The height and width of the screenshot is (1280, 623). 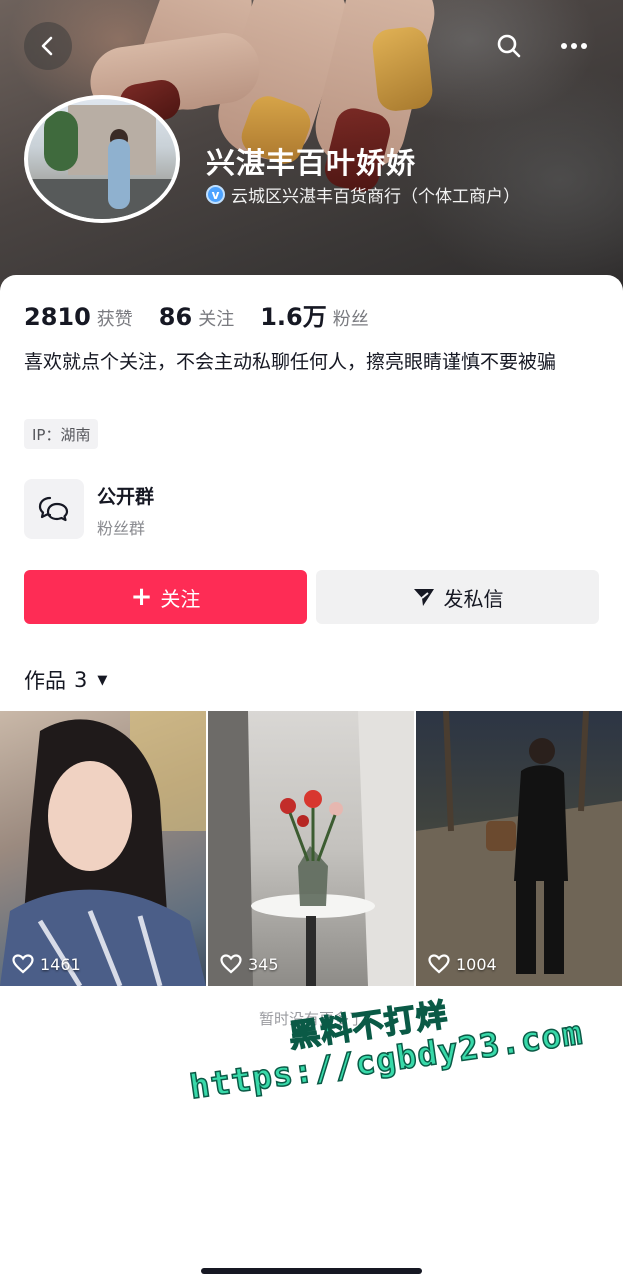 What do you see at coordinates (215, 194) in the screenshot?
I see `verified-v-icon: v` at bounding box center [215, 194].